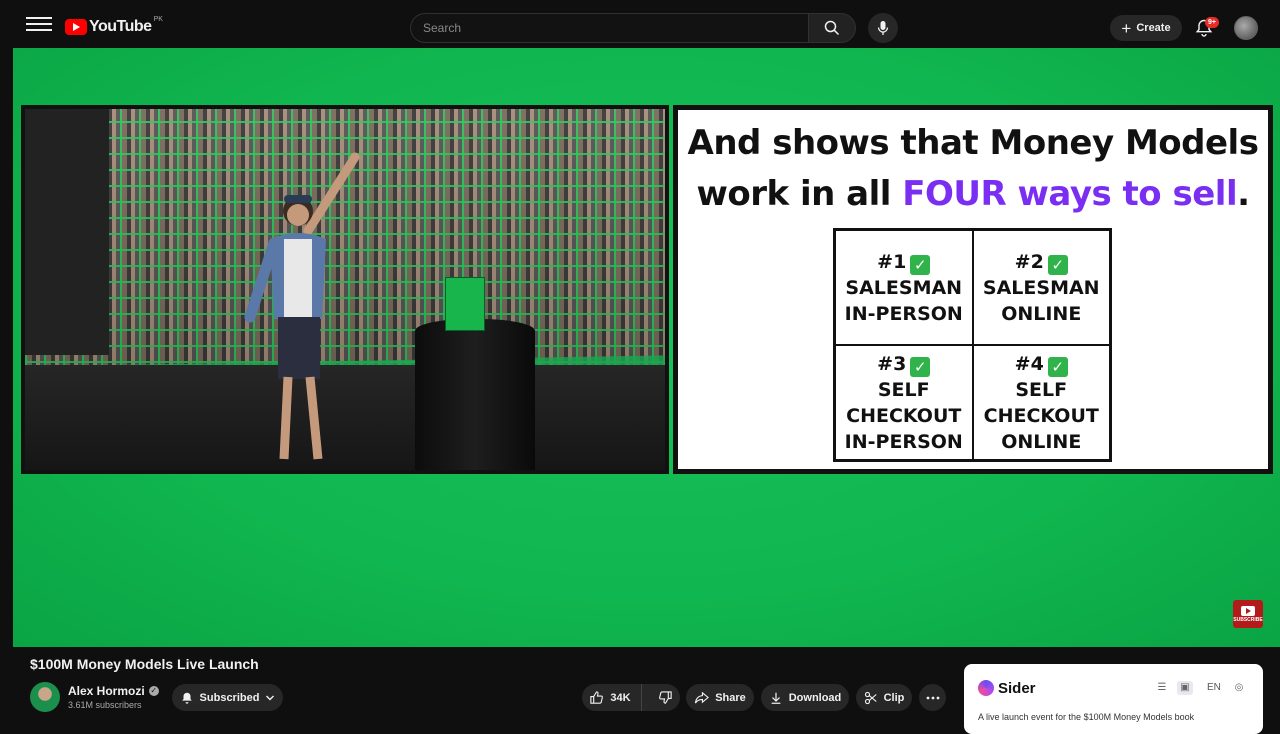 Image resolution: width=1280 pixels, height=734 pixels. I want to click on like-button: 34K, so click(610, 697).